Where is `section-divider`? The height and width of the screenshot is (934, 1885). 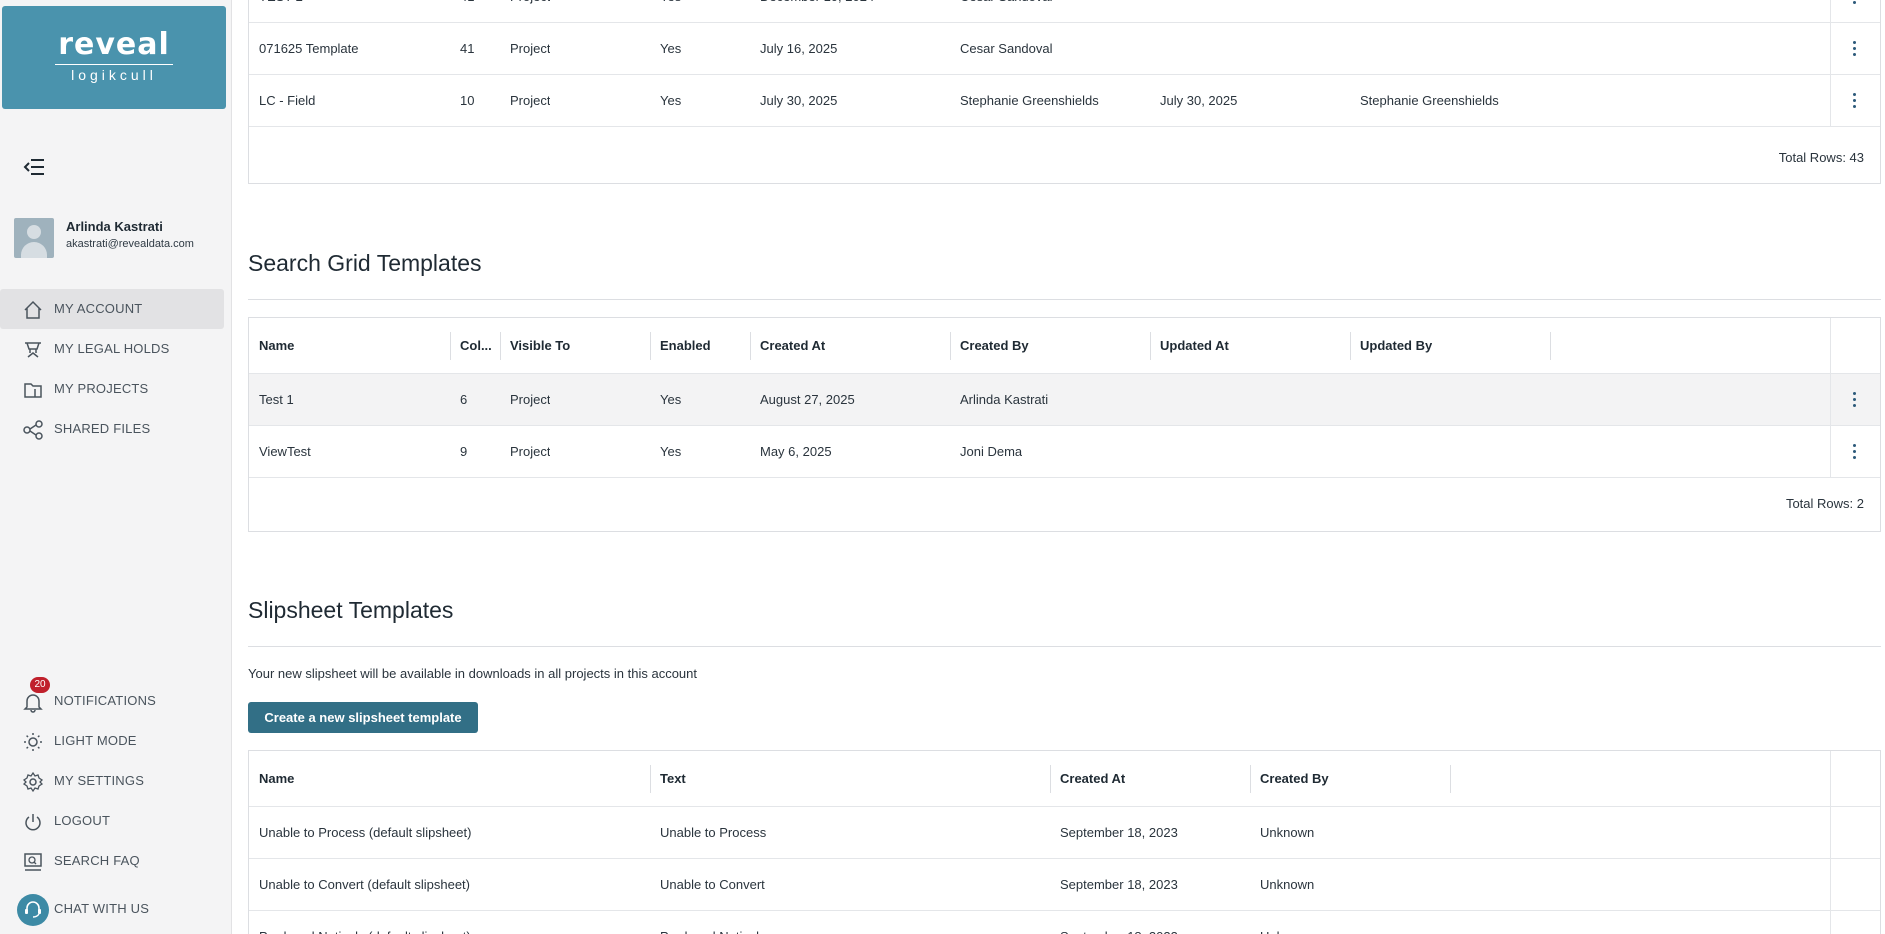
section-divider is located at coordinates (1064, 646).